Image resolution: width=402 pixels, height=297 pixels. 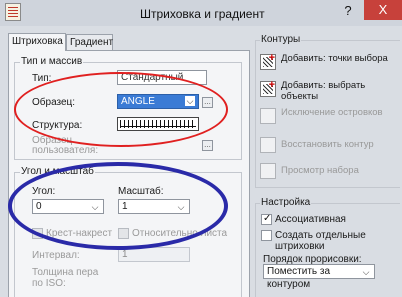 I want to click on view-selections-label: Просмотр набора, so click(x=320, y=170).